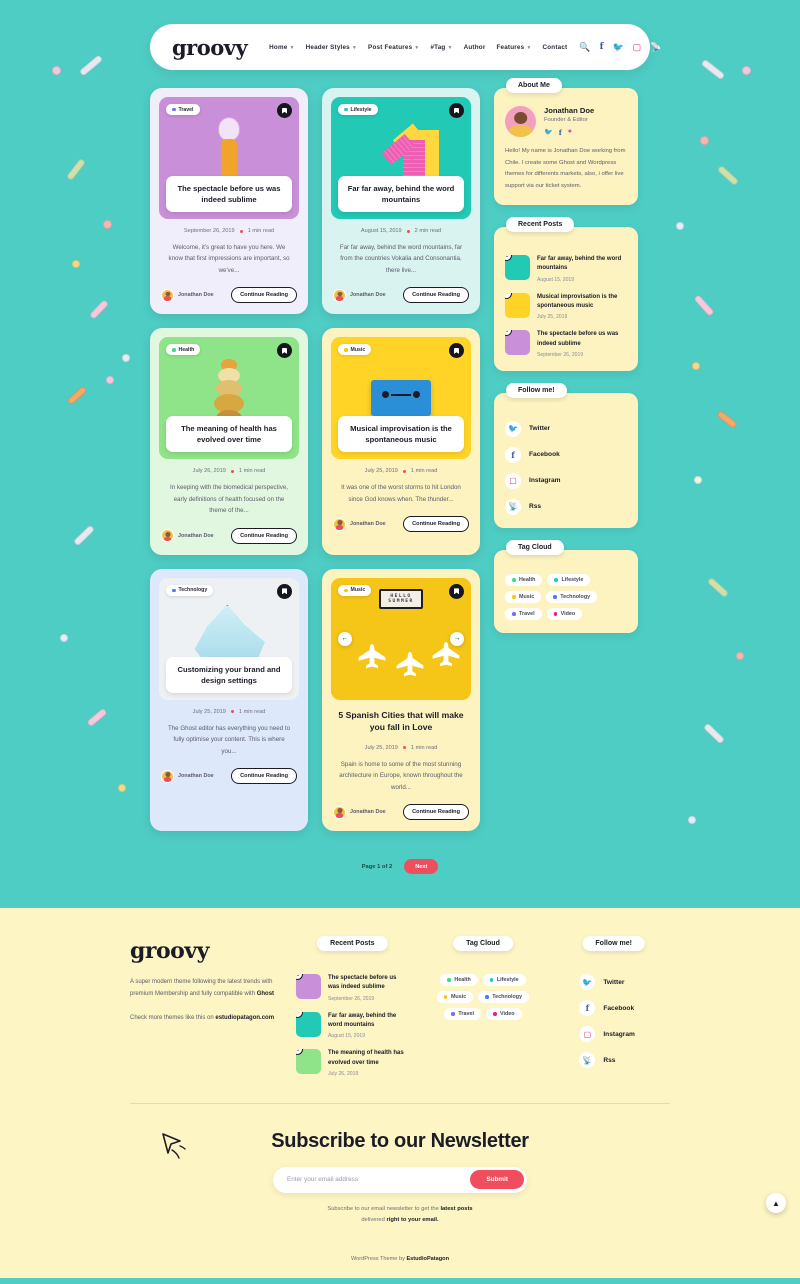  What do you see at coordinates (183, 109) in the screenshot?
I see `post-tag-badge: Travel` at bounding box center [183, 109].